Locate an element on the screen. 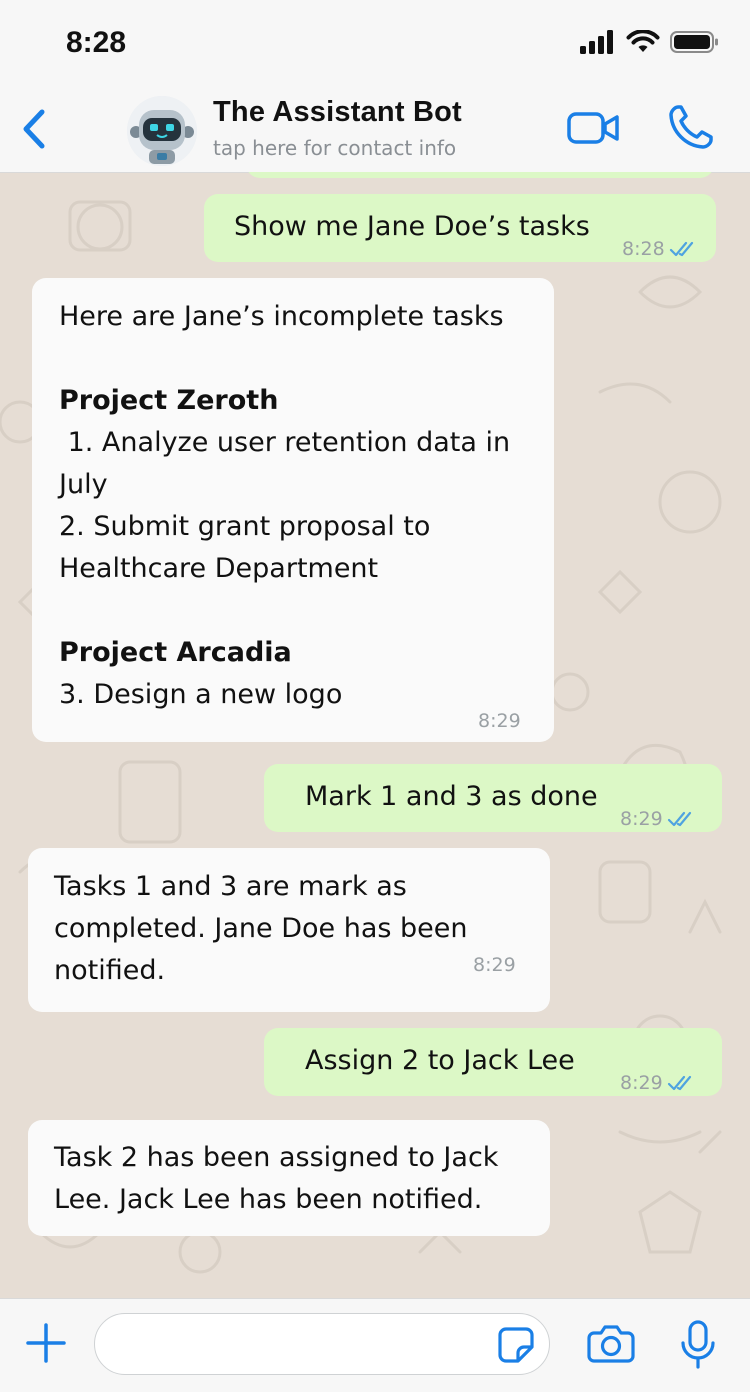 Image resolution: width=750 pixels, height=1392 pixels. message-time: 8:28 is located at coordinates (643, 249).